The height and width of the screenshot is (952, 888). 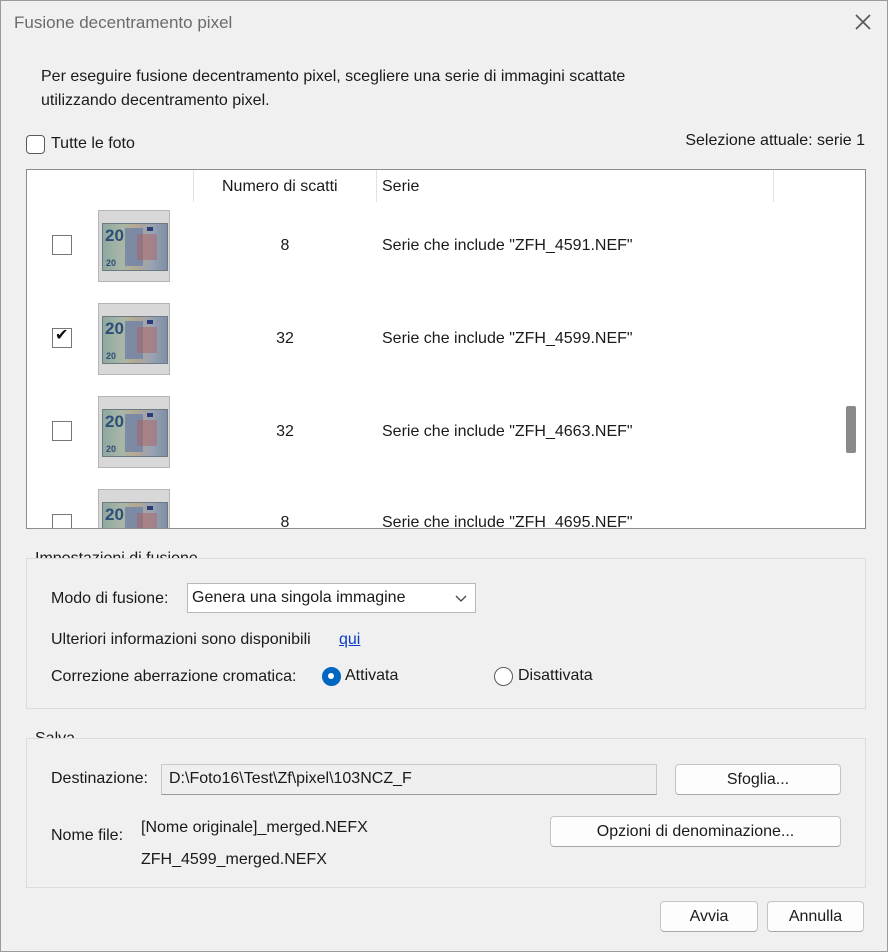 I want to click on all-photos-label: Tutte le foto, so click(x=93, y=143).